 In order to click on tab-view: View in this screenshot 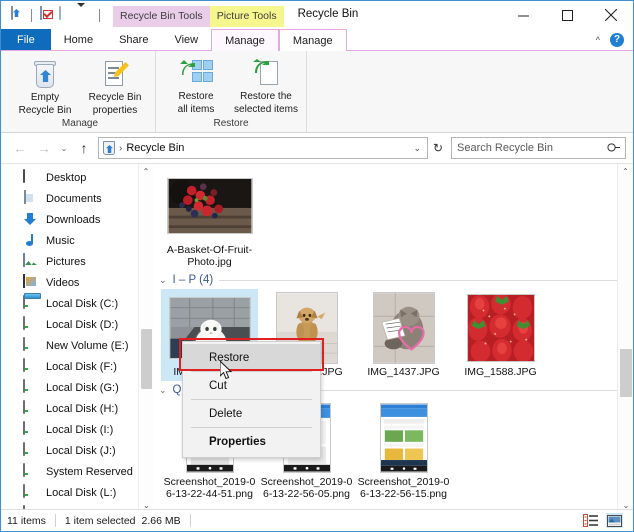, I will do `click(186, 39)`.